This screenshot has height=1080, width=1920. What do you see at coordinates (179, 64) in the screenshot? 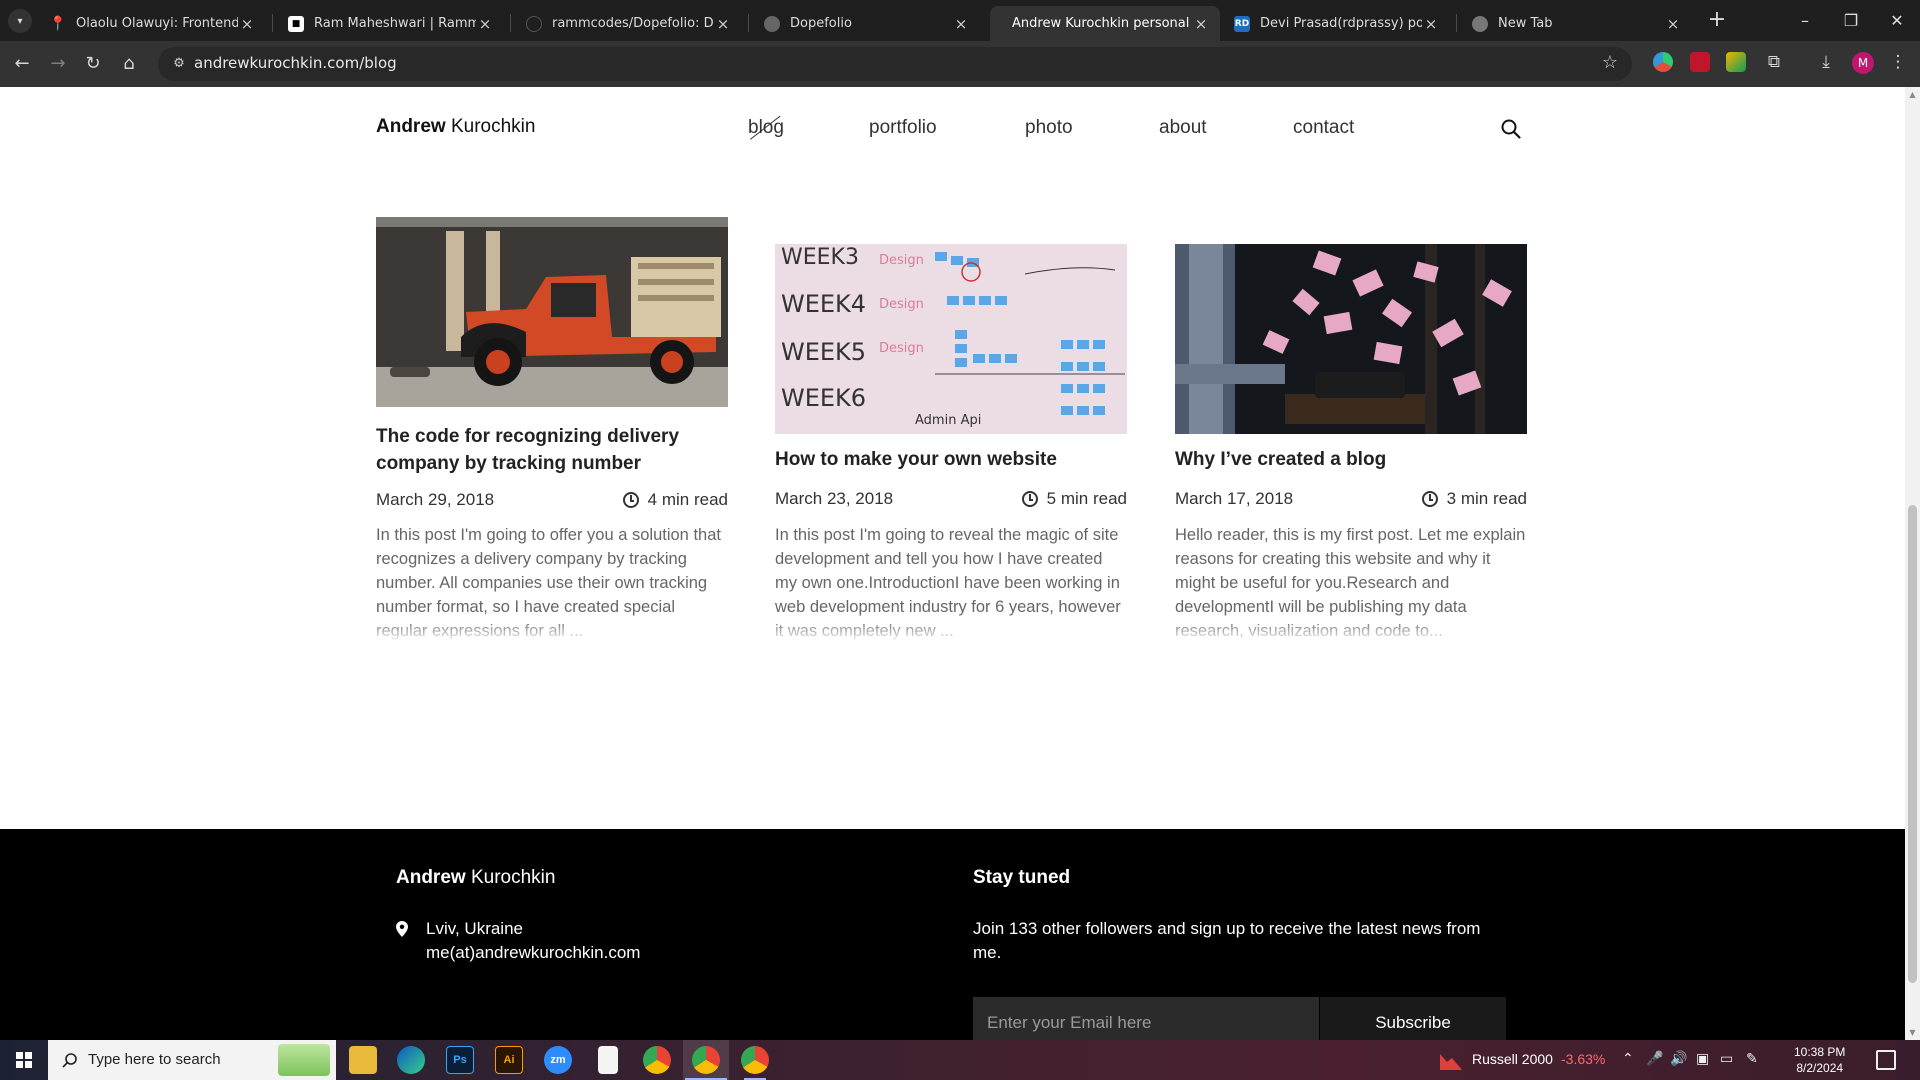
I see `site-info-icon: ⚙` at bounding box center [179, 64].